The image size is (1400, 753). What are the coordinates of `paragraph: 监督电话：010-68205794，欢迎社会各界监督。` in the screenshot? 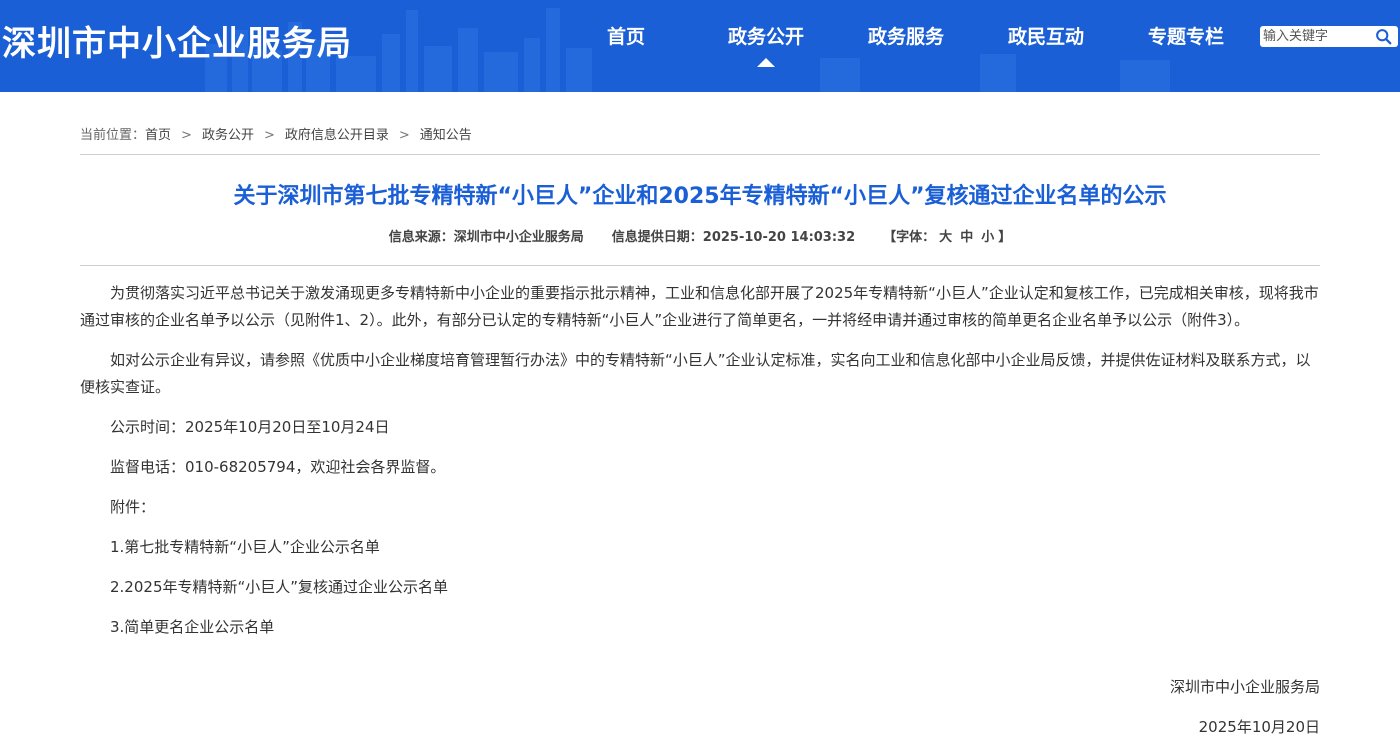 It's located at (278, 467).